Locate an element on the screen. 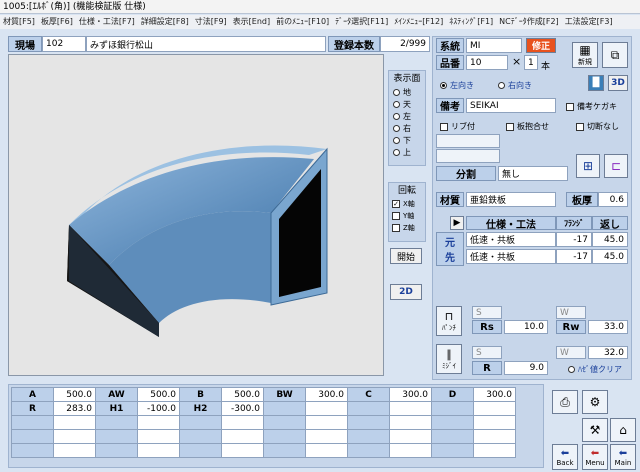  menu-item: 板厚[F6] is located at coordinates (57, 22).